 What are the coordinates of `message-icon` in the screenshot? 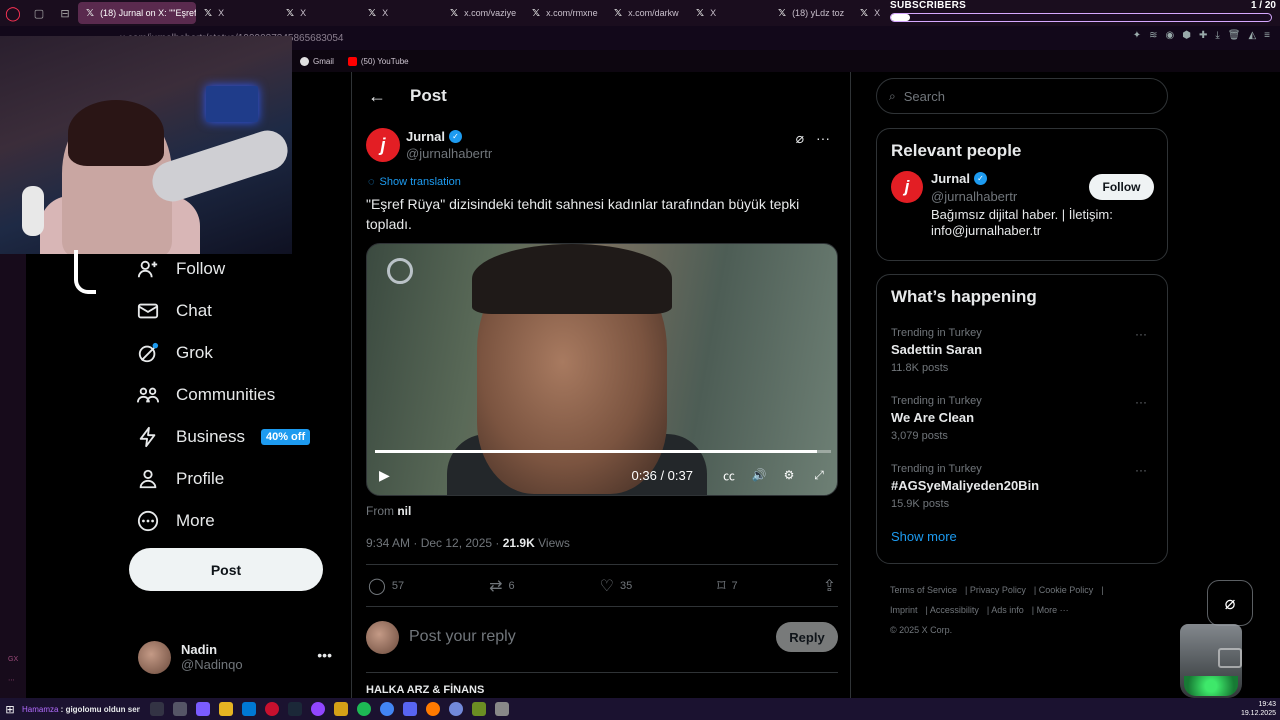 It's located at (1230, 658).